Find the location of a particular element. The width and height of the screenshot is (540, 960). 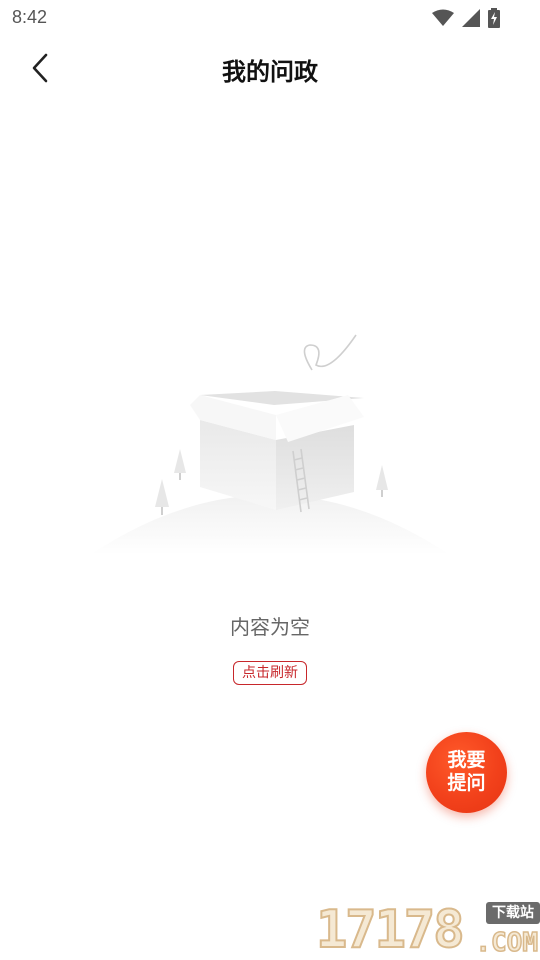

signal-icon is located at coordinates (471, 20).